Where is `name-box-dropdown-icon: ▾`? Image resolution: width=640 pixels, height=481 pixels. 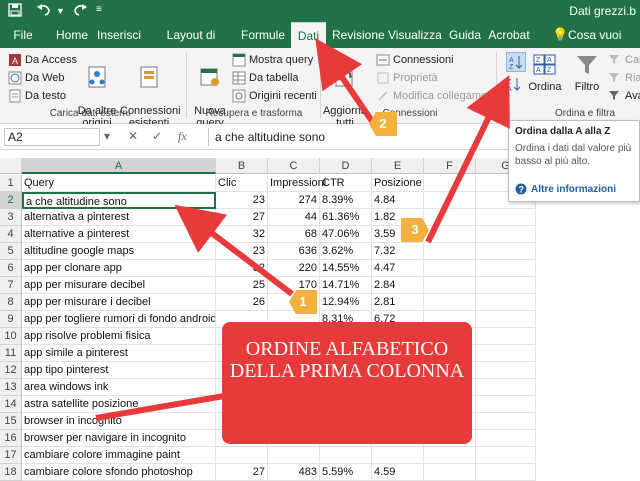
name-box-dropdown-icon: ▾ is located at coordinates (107, 136).